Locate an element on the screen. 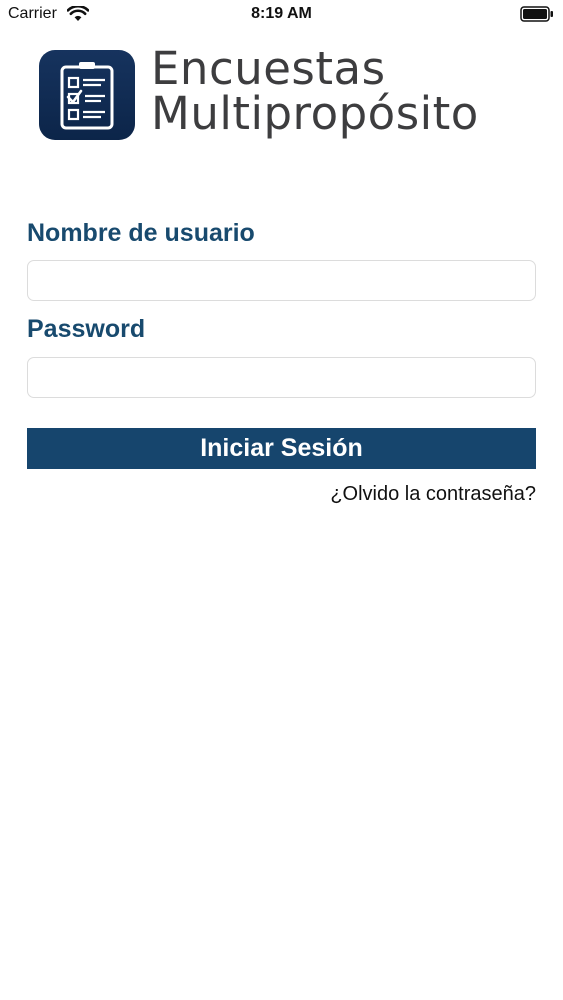 This screenshot has height=1000, width=563. login-button: Iniciar Sesión is located at coordinates (281, 448).